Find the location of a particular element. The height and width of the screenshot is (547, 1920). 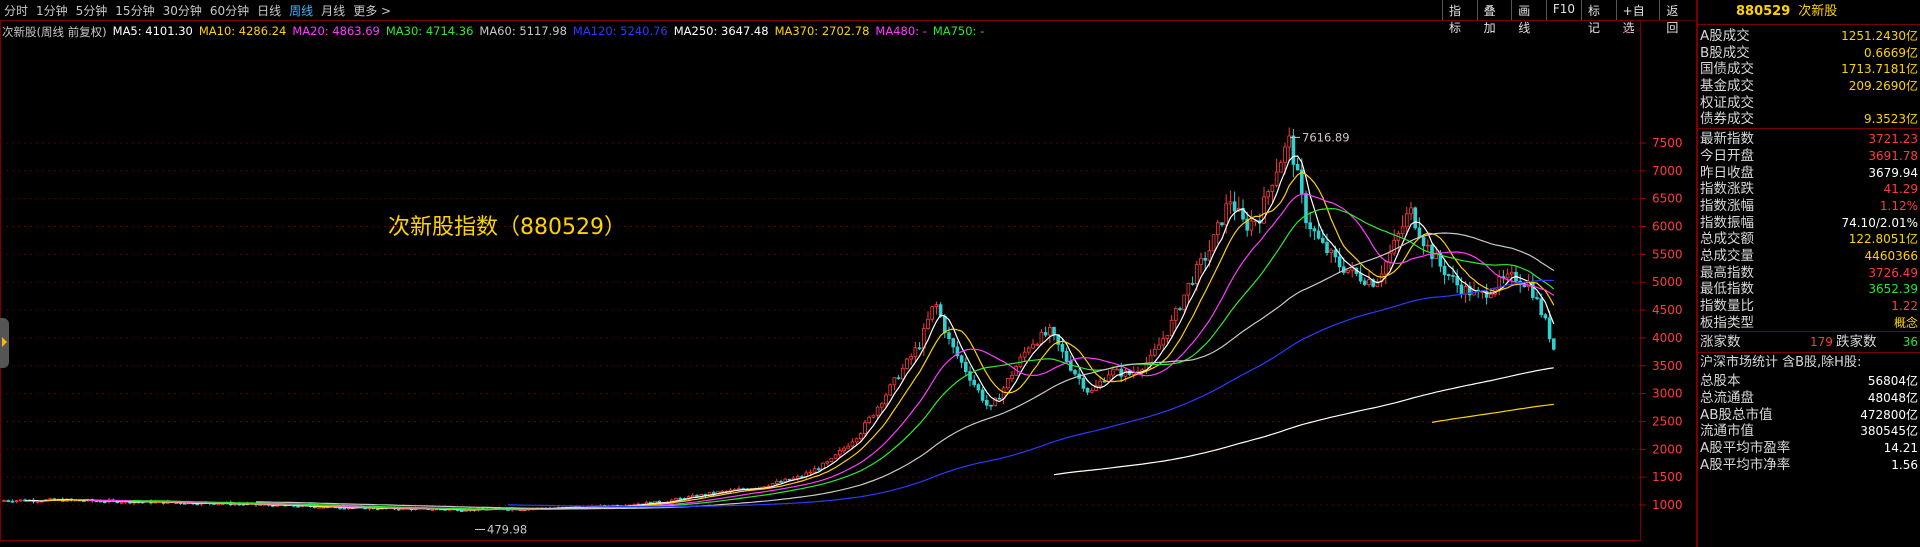

quote-label-10: 指数量比 is located at coordinates (1727, 306).